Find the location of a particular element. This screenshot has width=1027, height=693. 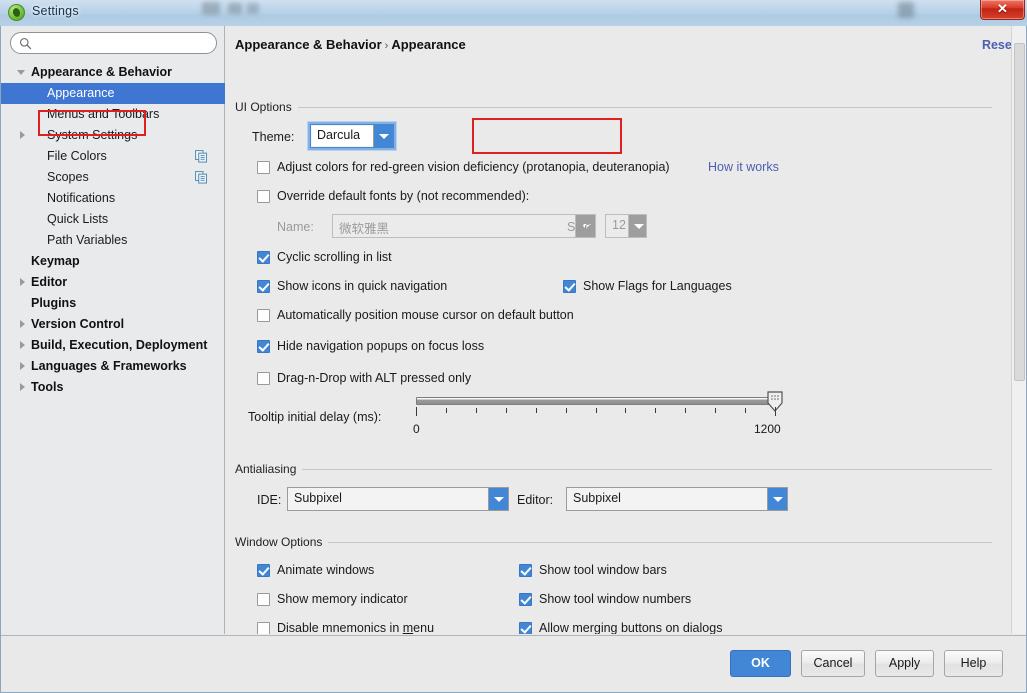

font-size-value: 12 is located at coordinates (619, 225).